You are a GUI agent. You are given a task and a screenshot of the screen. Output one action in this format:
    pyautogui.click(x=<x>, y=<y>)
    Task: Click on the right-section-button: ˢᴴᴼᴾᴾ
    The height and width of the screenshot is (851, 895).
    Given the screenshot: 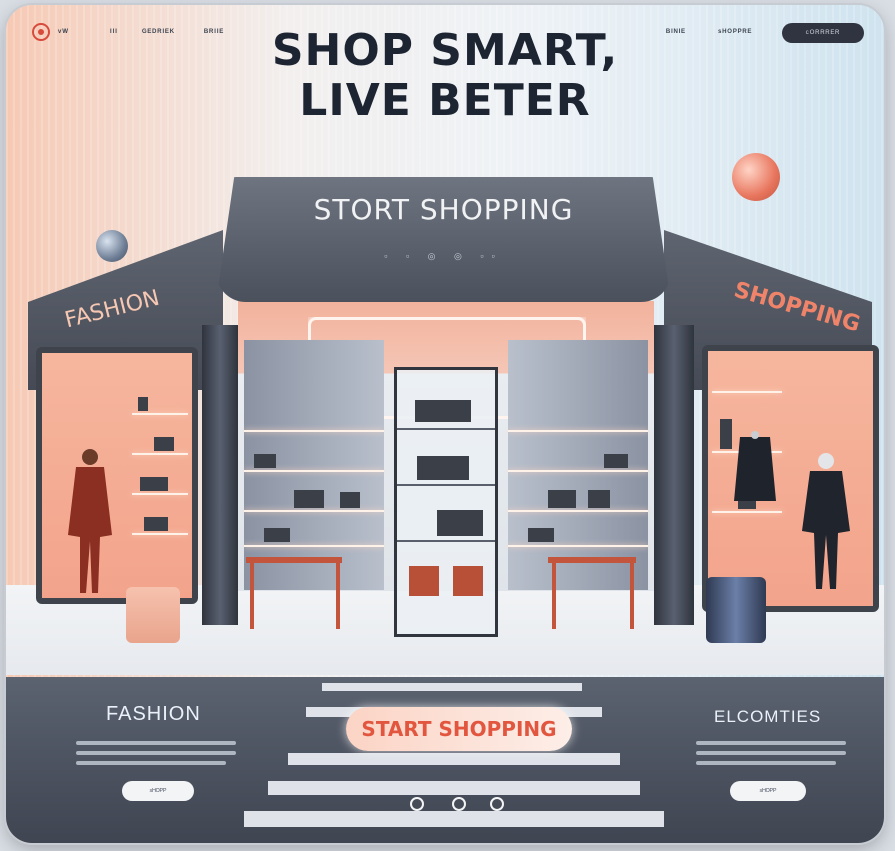 What is the action you would take?
    pyautogui.click(x=768, y=791)
    